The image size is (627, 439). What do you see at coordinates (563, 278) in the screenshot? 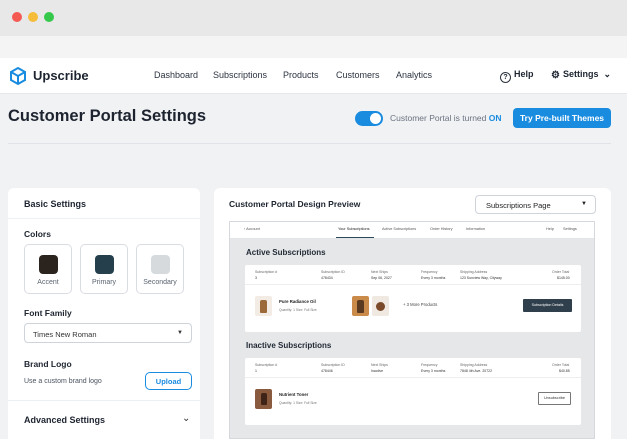
I see `col-value: $145.00` at bounding box center [563, 278].